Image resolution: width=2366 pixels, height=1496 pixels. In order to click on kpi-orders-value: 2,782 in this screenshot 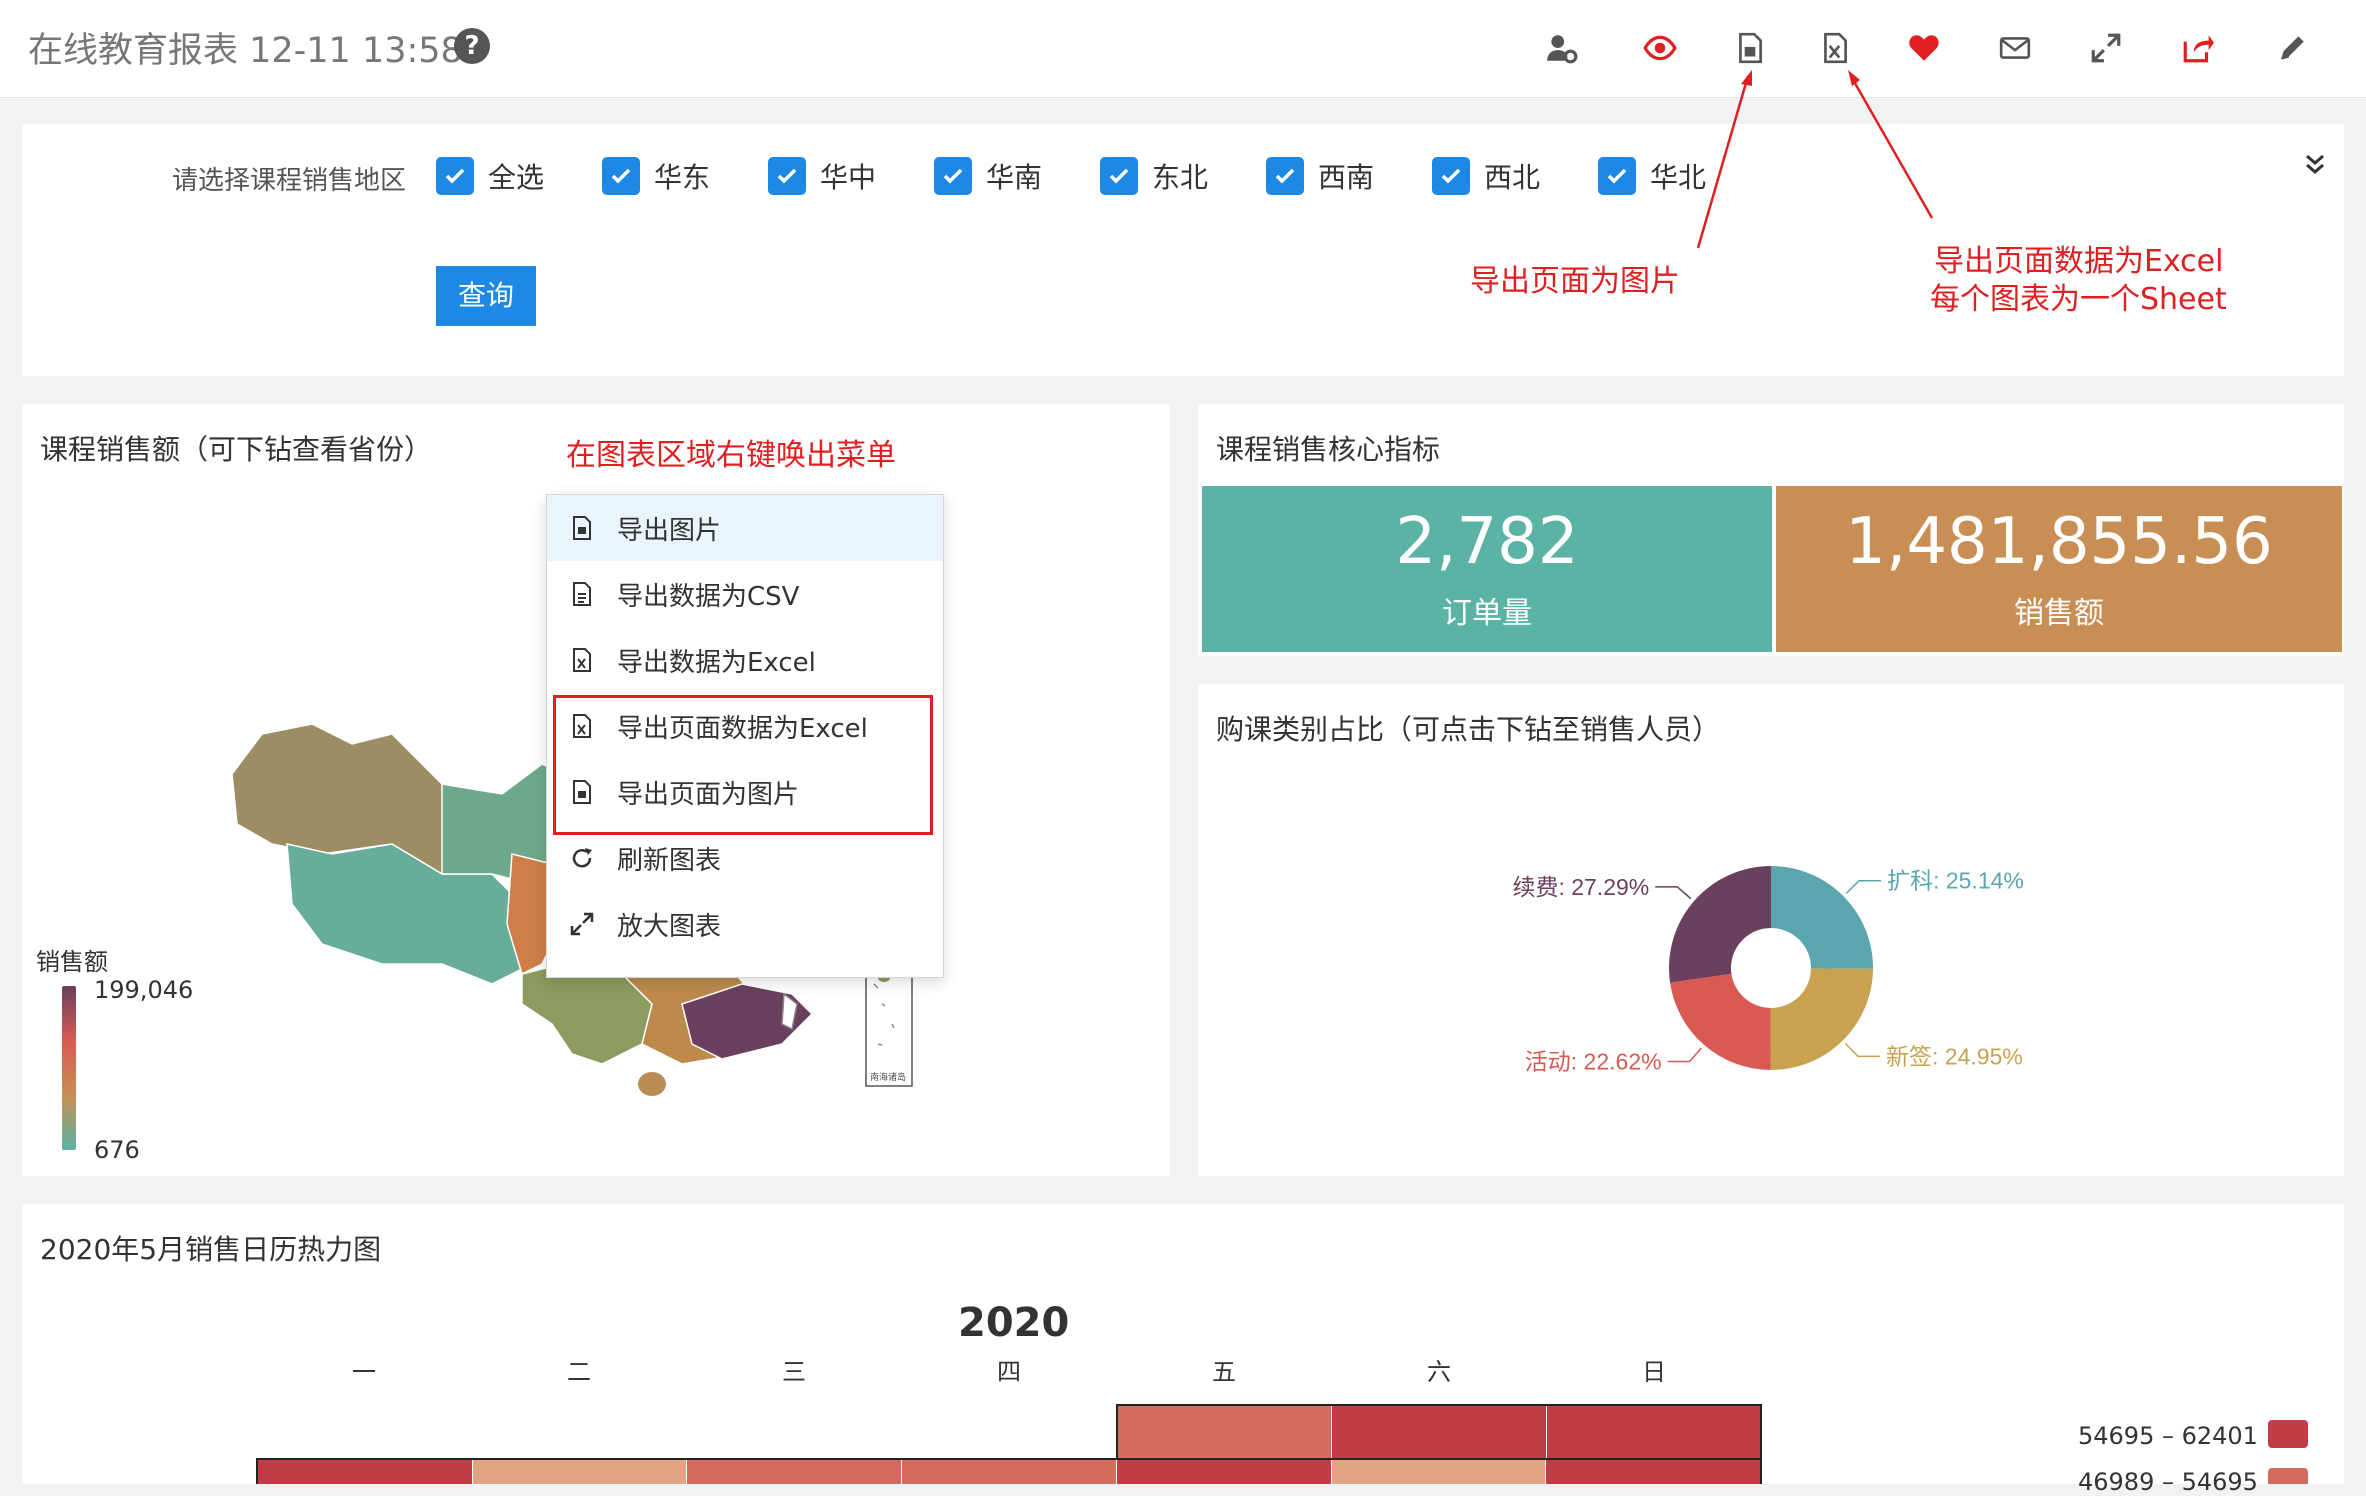, I will do `click(1487, 542)`.